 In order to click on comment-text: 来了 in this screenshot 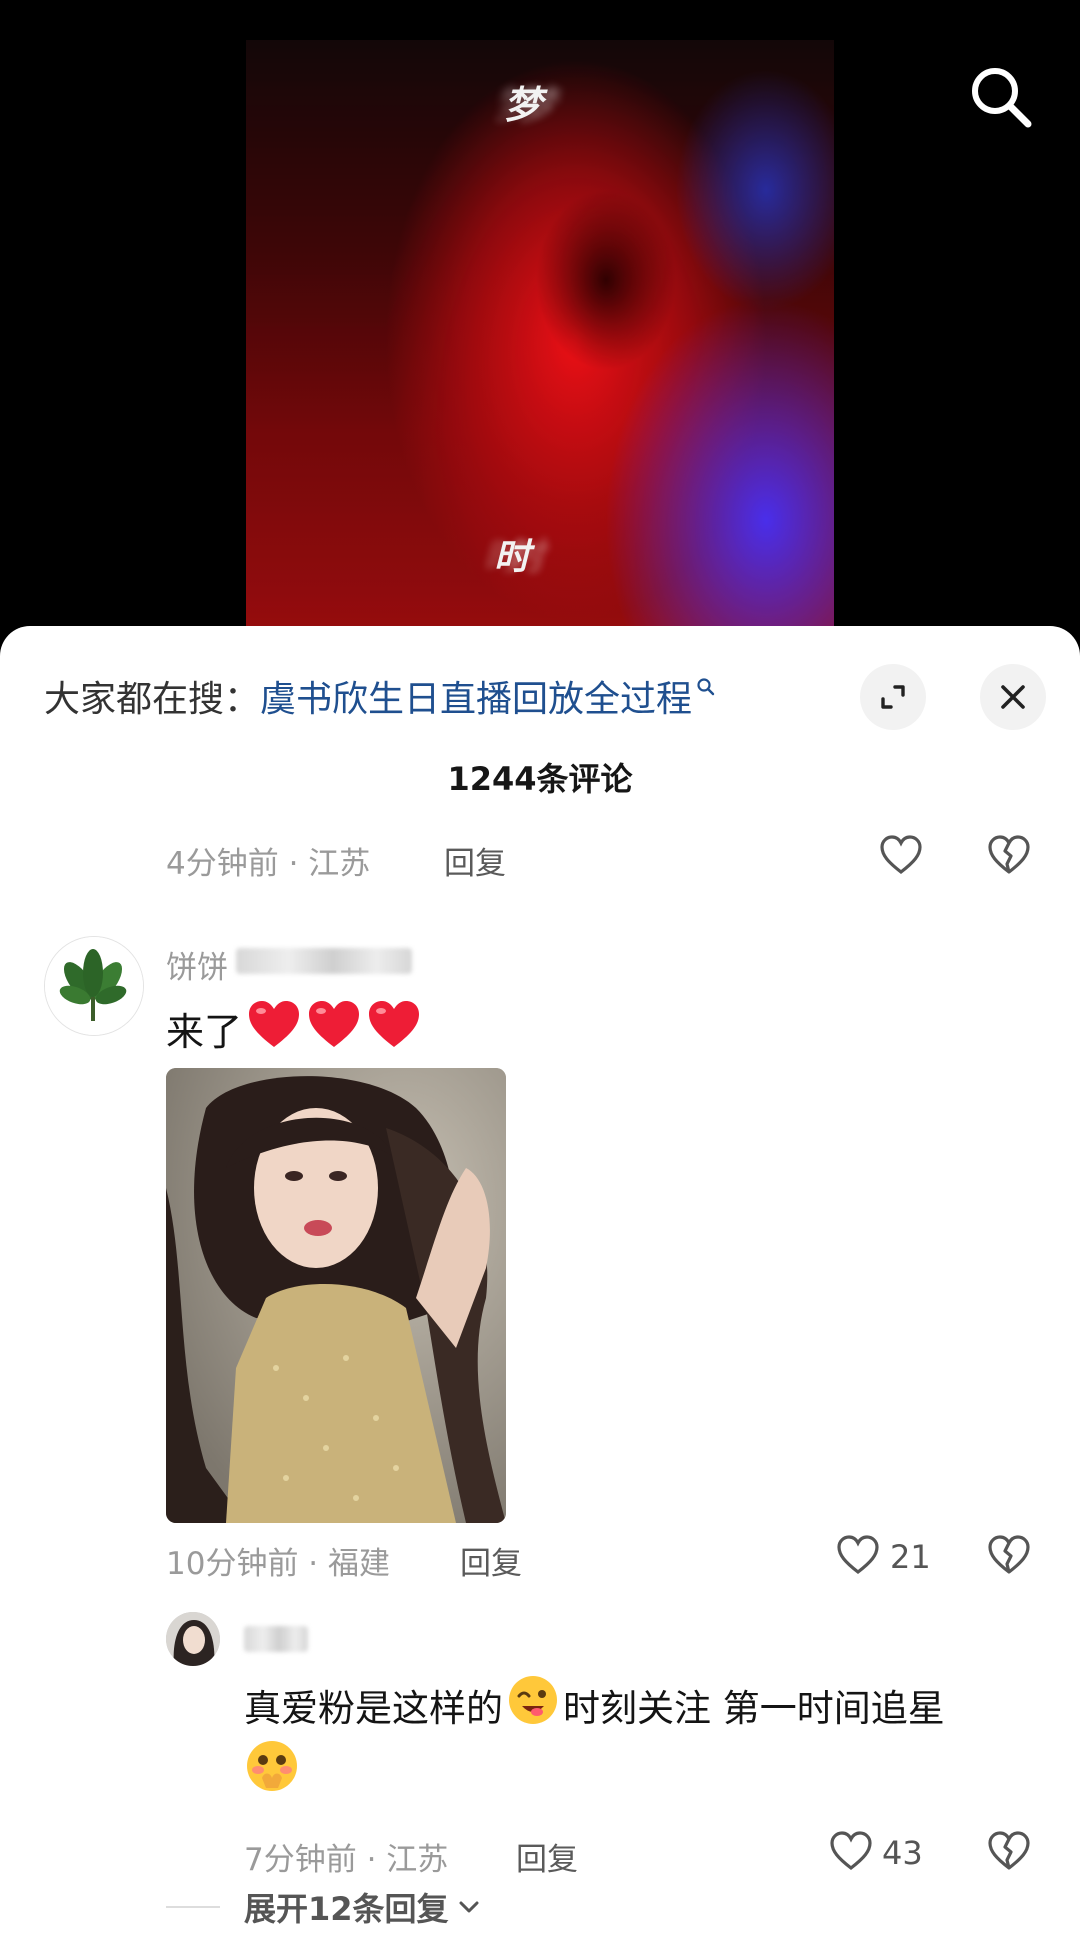, I will do `click(294, 1028)`.